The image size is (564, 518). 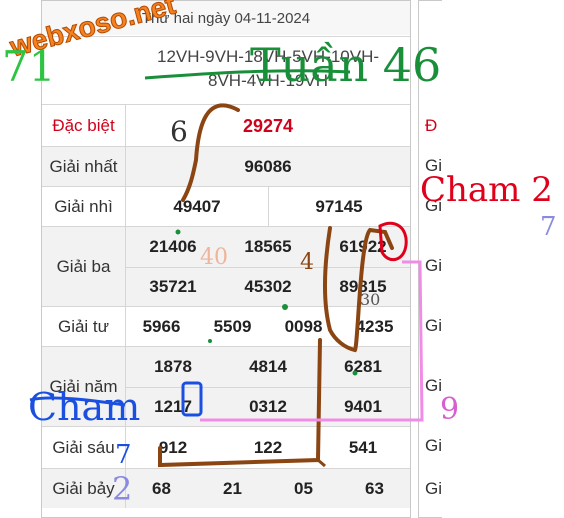 What do you see at coordinates (486, 190) in the screenshot?
I see `annotation-cham-right: Cham 2` at bounding box center [486, 190].